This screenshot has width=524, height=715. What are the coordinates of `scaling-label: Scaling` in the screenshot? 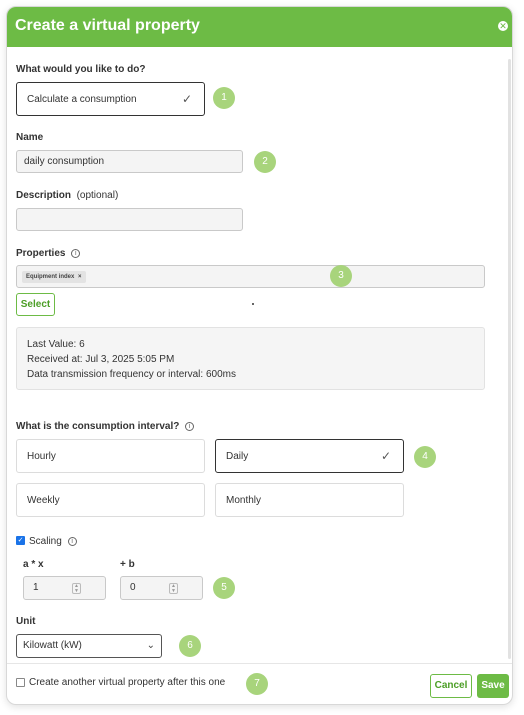 It's located at (45, 541).